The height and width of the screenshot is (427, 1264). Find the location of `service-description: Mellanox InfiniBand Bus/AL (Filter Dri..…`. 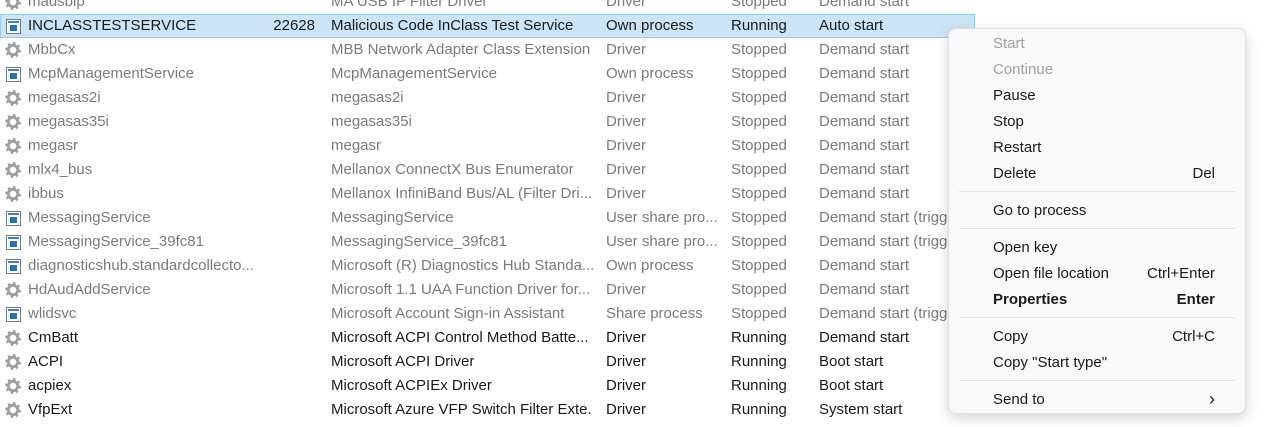

service-description: Mellanox InfiniBand Bus/AL (Filter Dri..… is located at coordinates (462, 193).